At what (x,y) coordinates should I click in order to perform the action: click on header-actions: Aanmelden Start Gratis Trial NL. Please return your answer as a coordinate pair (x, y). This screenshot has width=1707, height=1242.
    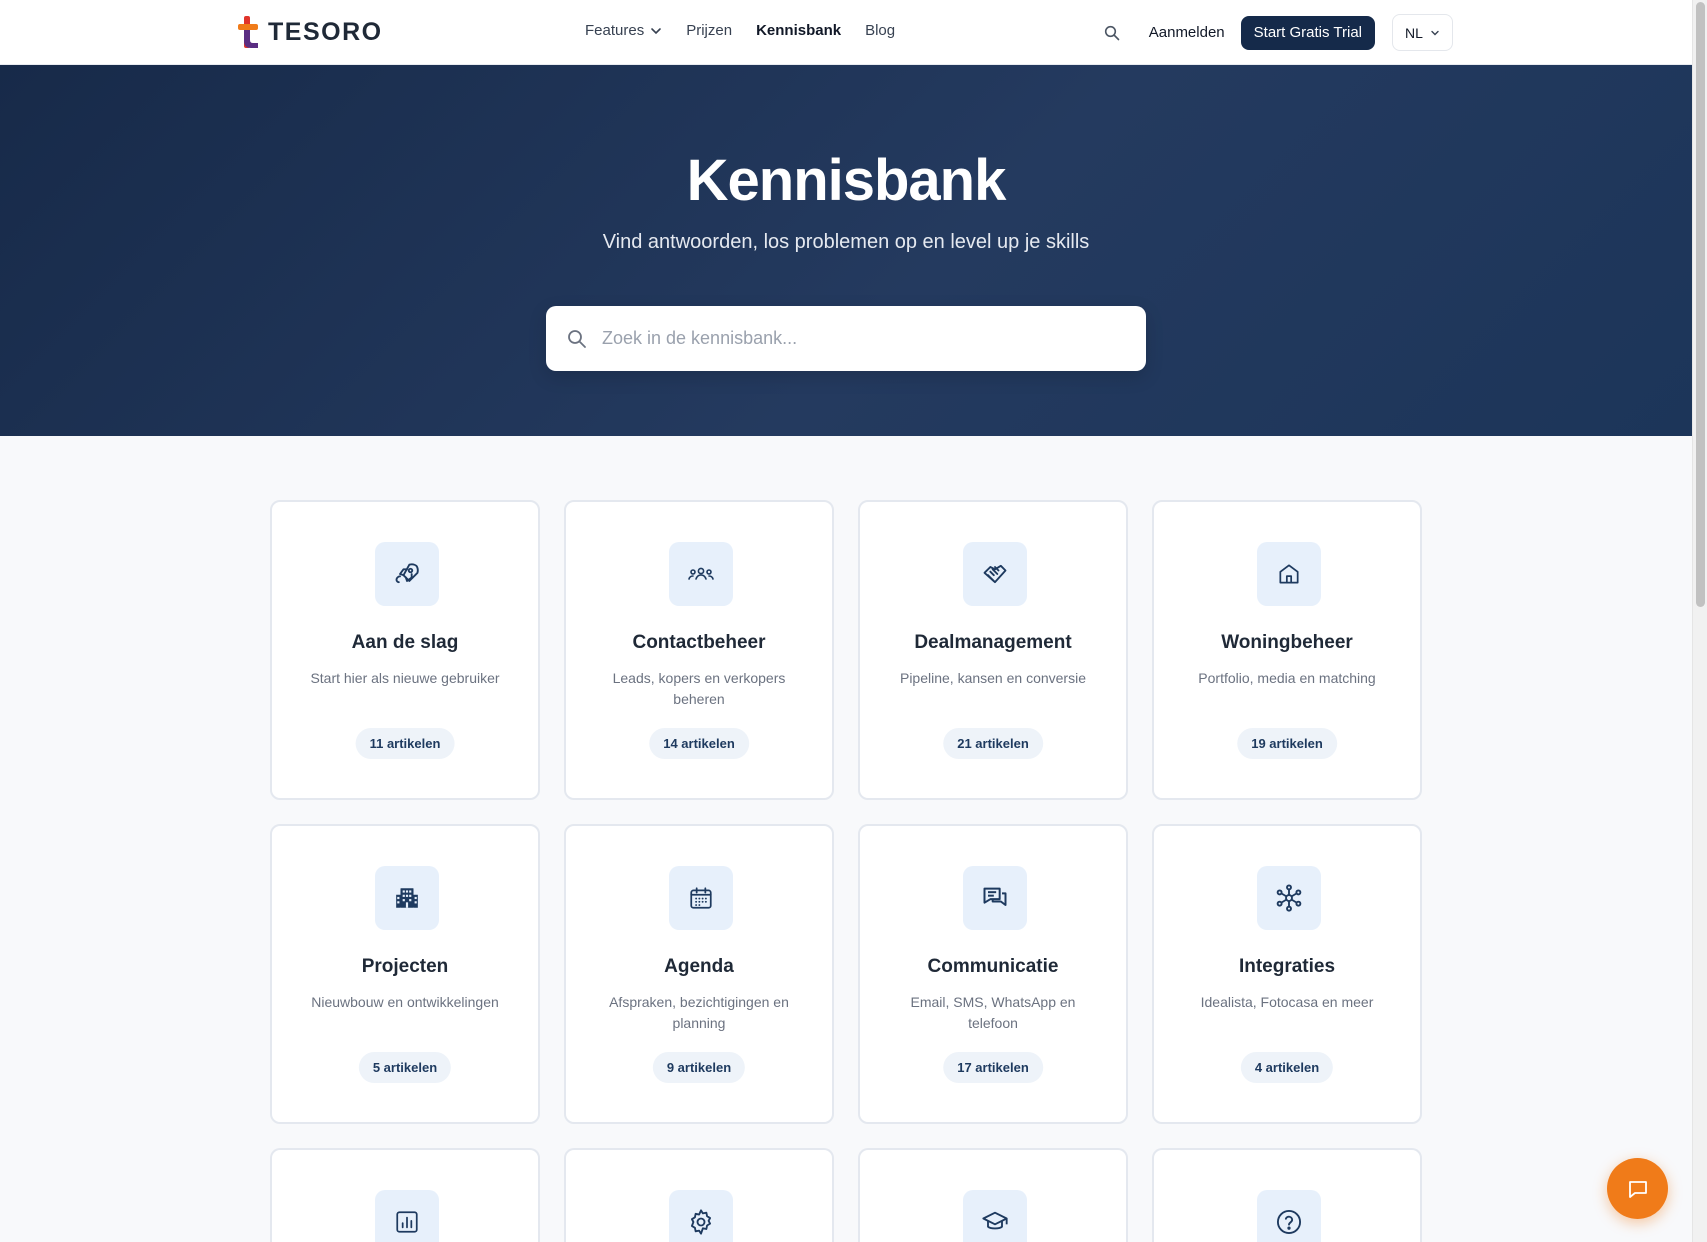
    Looking at the image, I should click on (1275, 32).